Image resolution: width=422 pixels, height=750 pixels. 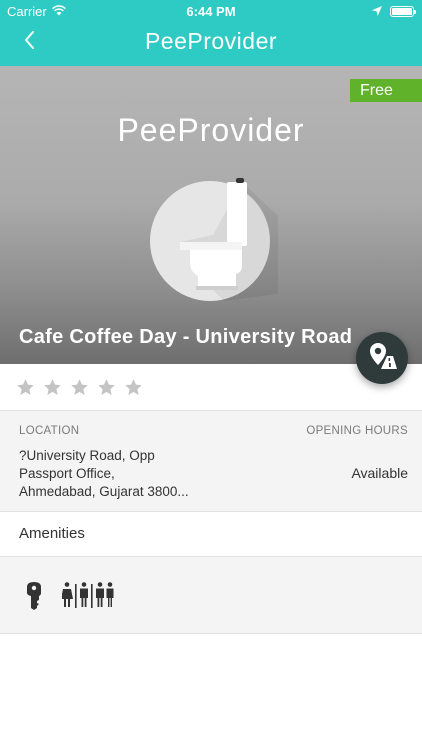 What do you see at coordinates (403, 11) in the screenshot?
I see `battery-icon` at bounding box center [403, 11].